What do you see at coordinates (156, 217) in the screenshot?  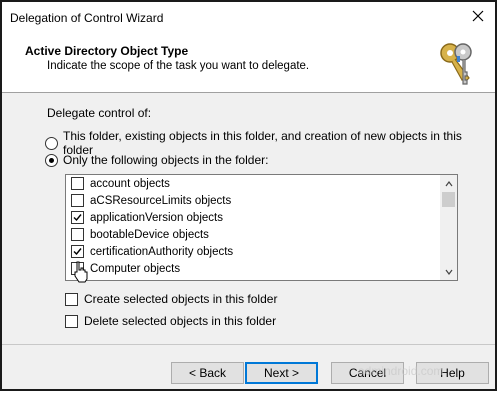 I see `object-label: applicationVersion objects` at bounding box center [156, 217].